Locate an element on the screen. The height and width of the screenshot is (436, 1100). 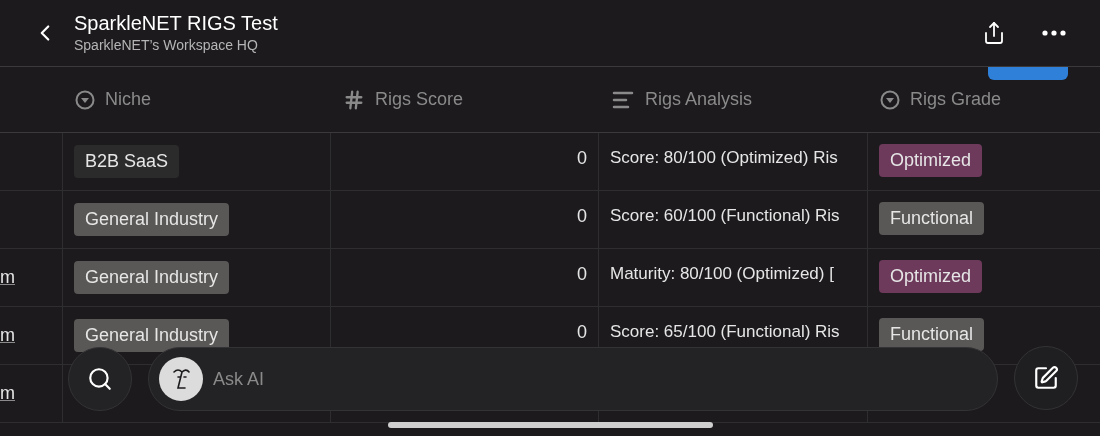
column-header: Niche is located at coordinates (197, 99).